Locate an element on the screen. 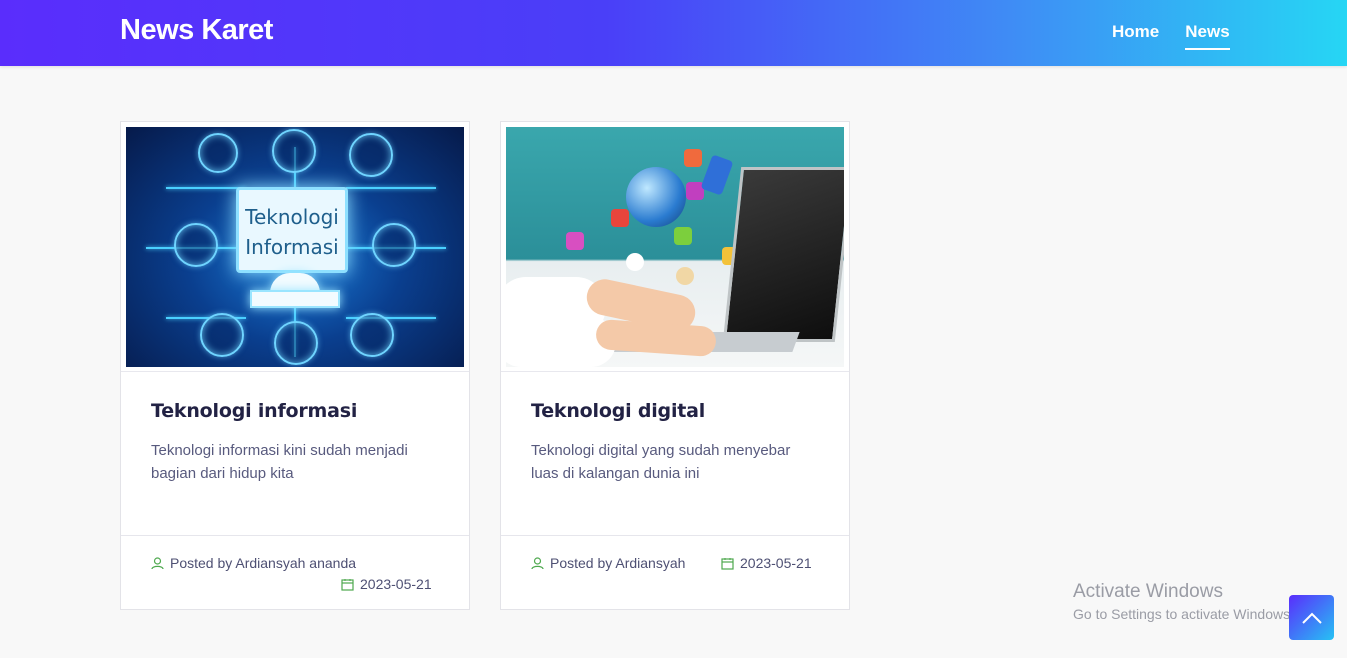 This screenshot has height=658, width=1347. brand-logo: News Karet is located at coordinates (196, 30).